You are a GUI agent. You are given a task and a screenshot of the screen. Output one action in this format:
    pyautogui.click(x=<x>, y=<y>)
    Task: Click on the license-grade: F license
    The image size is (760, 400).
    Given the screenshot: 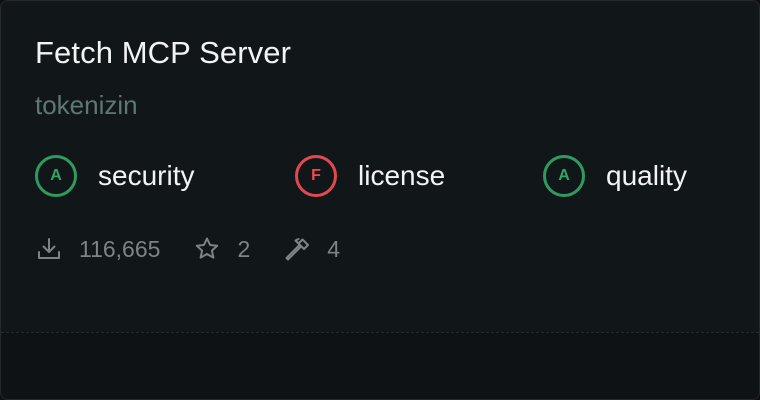 What is the action you would take?
    pyautogui.click(x=370, y=176)
    